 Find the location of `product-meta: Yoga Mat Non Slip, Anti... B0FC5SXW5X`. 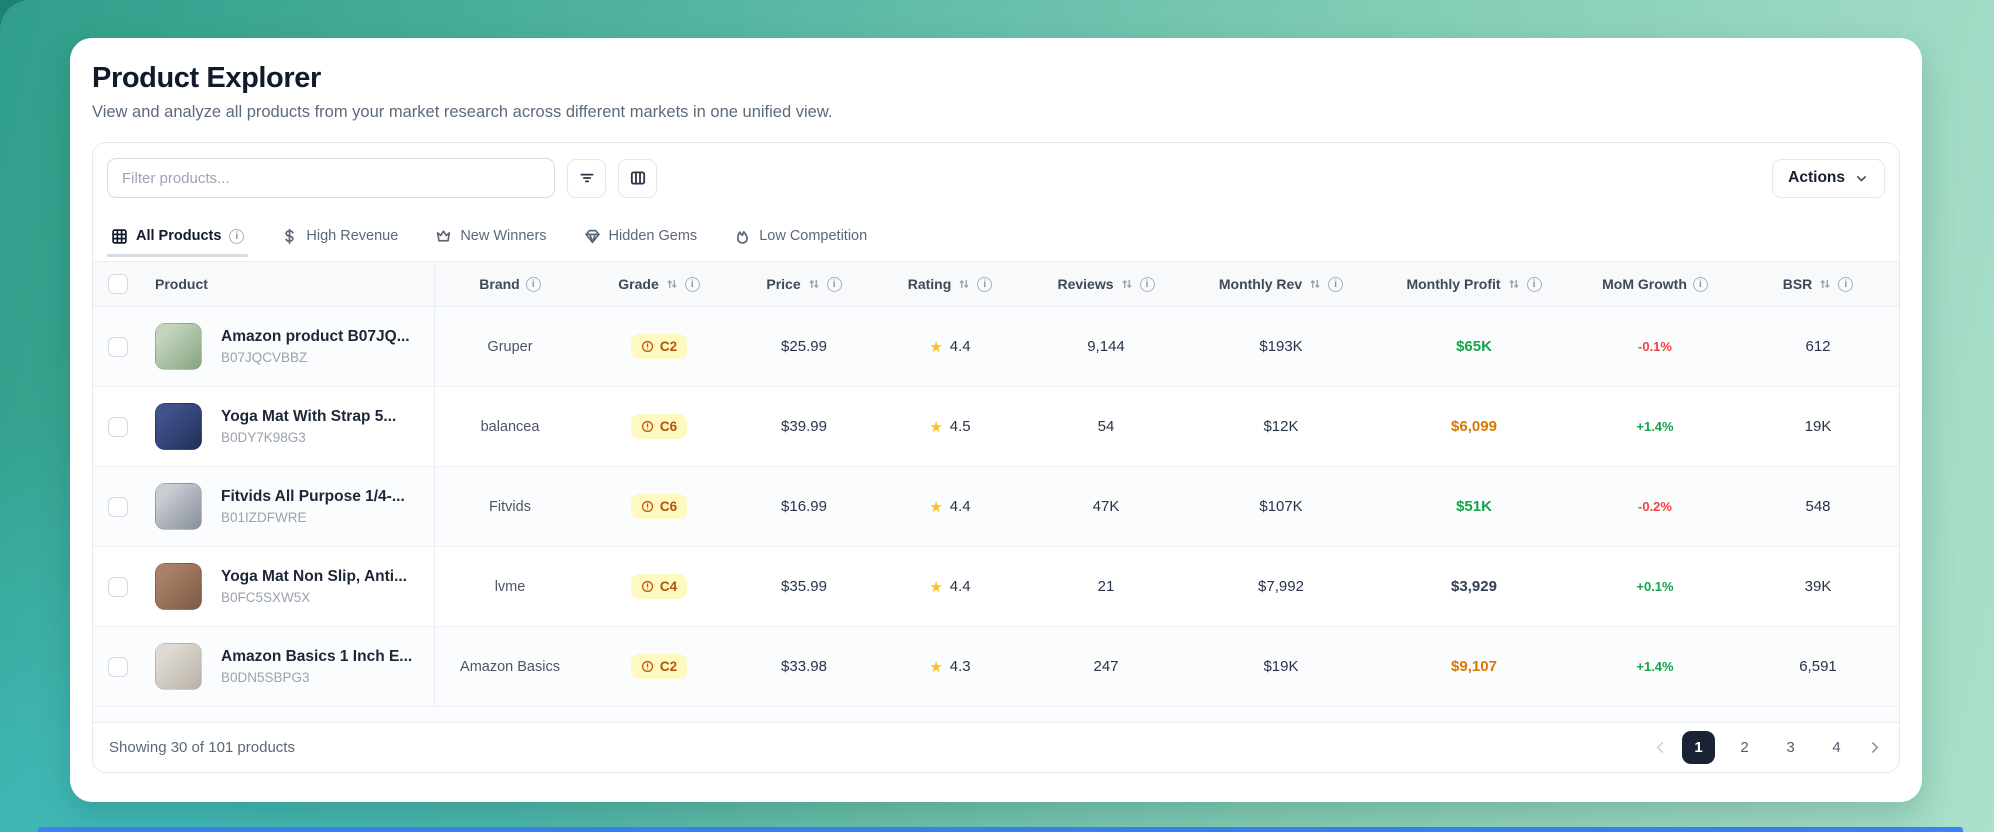

product-meta: Yoga Mat Non Slip, Anti... B0FC5SXW5X is located at coordinates (314, 586).